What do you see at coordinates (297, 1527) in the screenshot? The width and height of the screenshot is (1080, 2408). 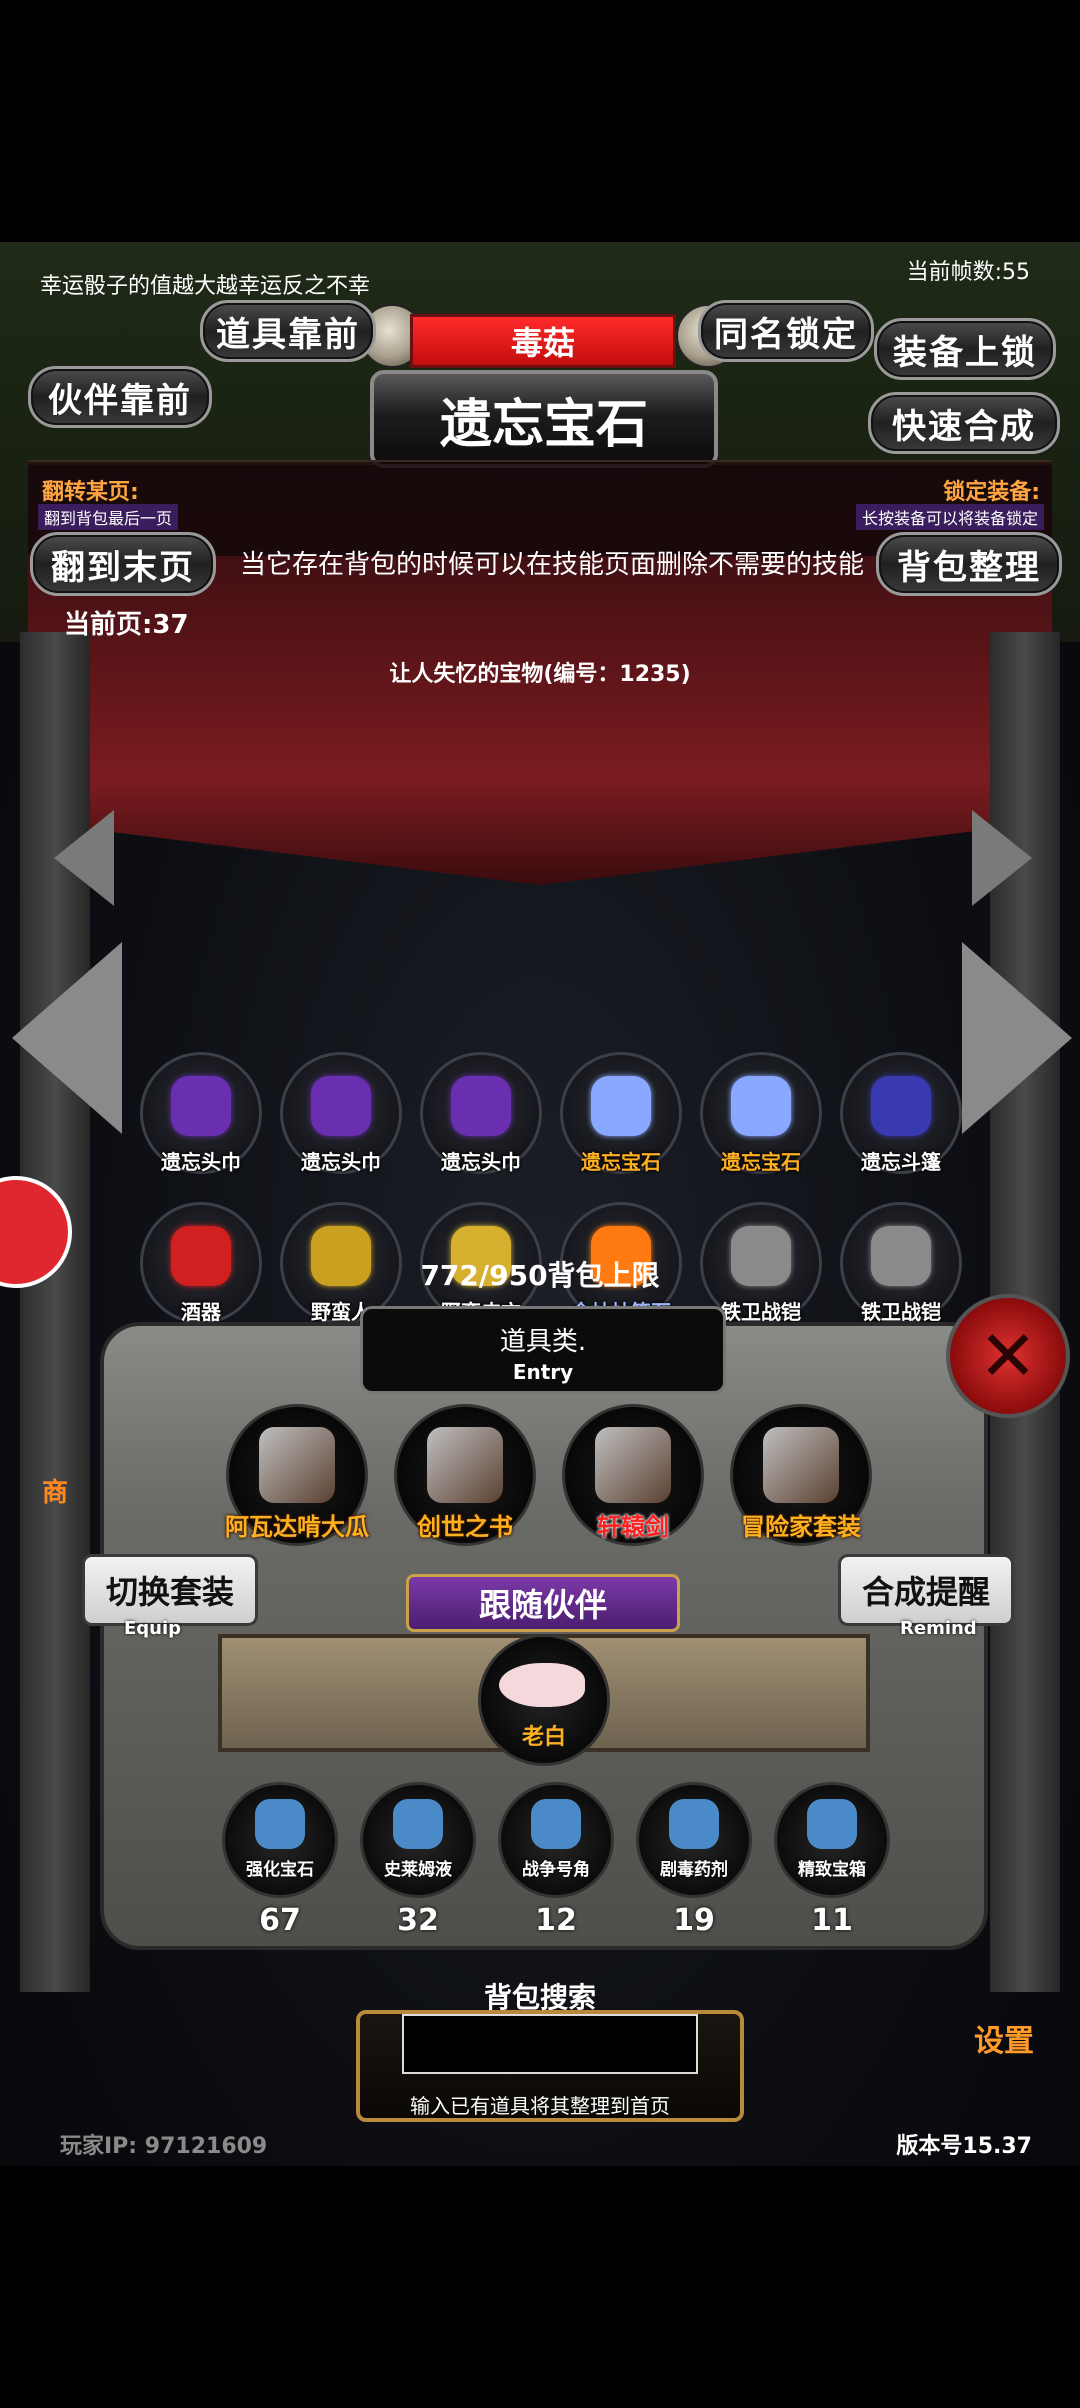 I see `featured-item-name: 阿瓦达啃大瓜` at bounding box center [297, 1527].